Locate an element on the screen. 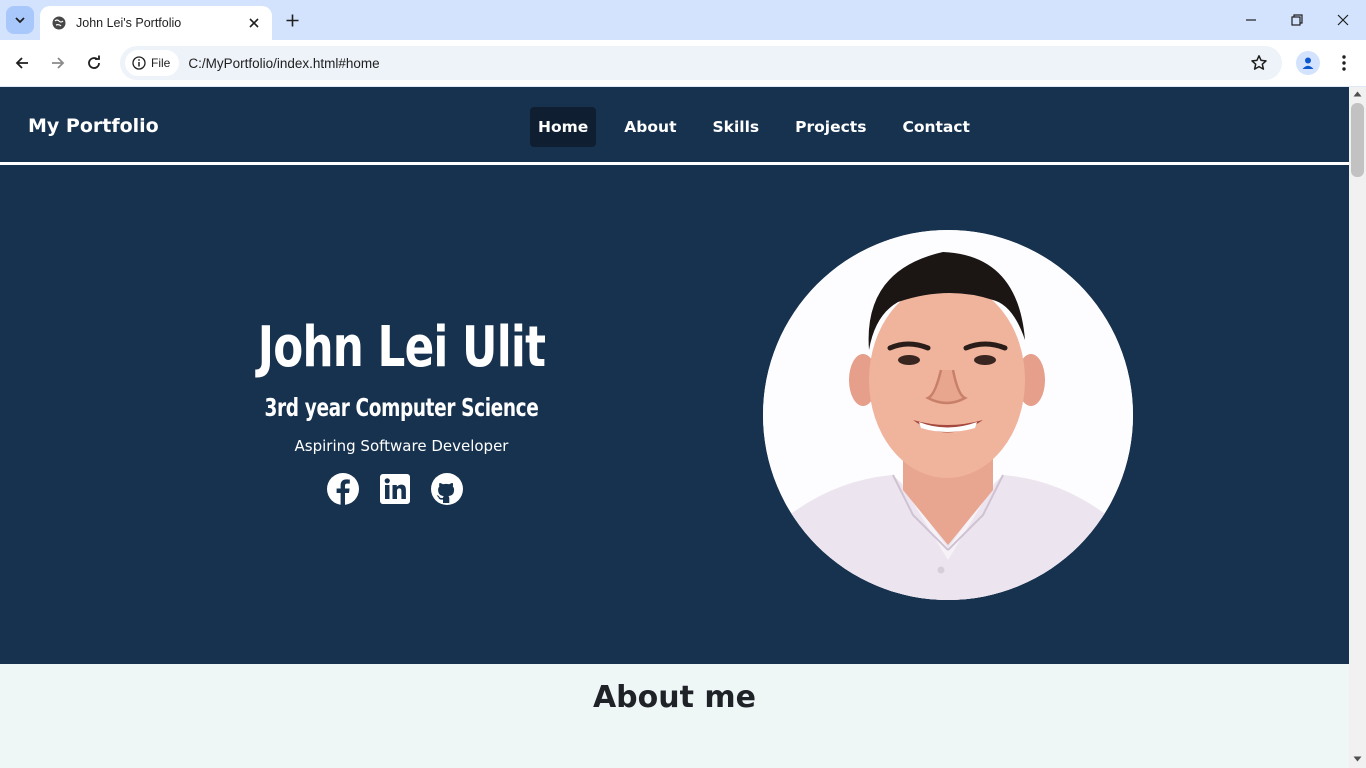 The height and width of the screenshot is (768, 1366). tab-strip: John Lei's Portfolio is located at coordinates (683, 20).